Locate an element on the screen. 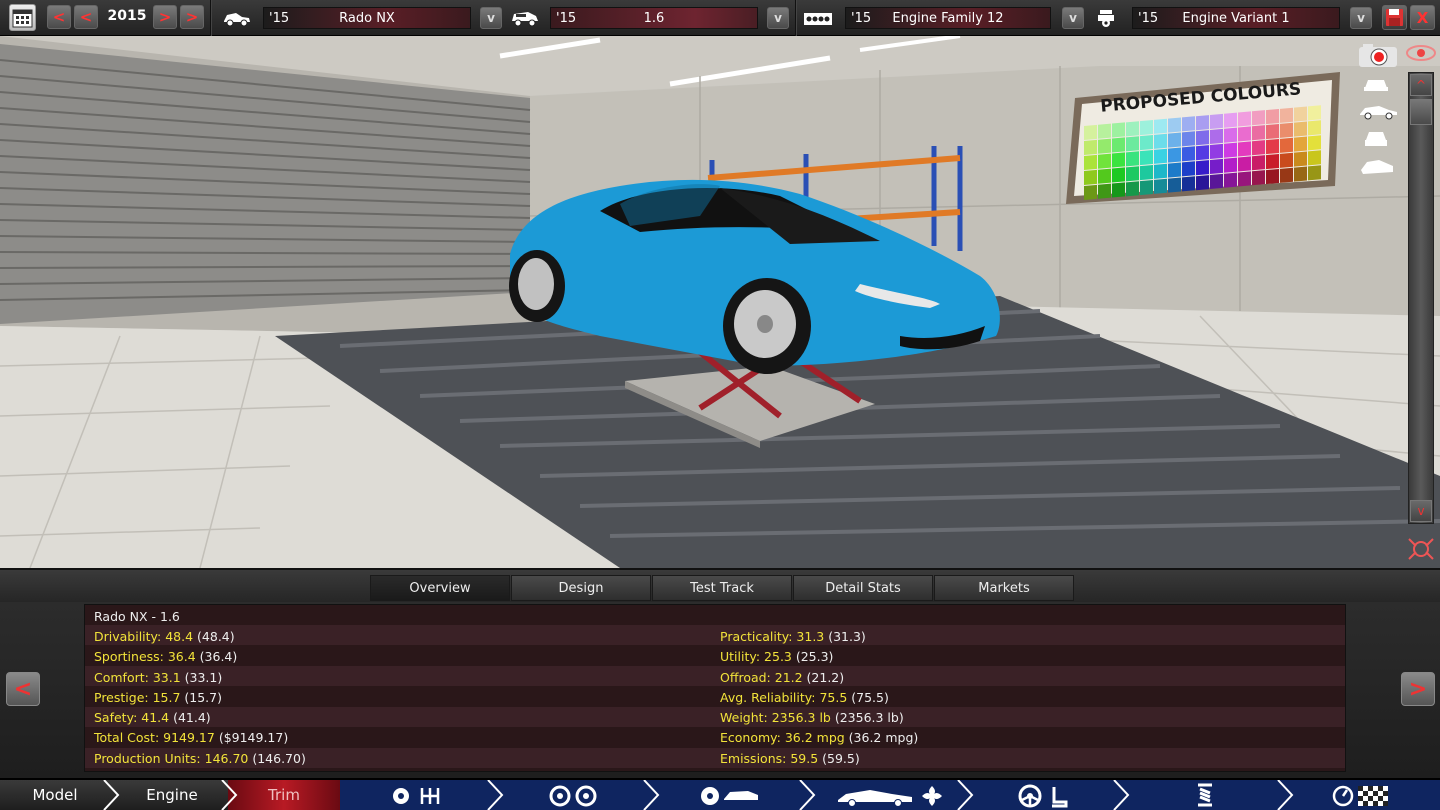  stat-value: (41.4) is located at coordinates (190, 717).